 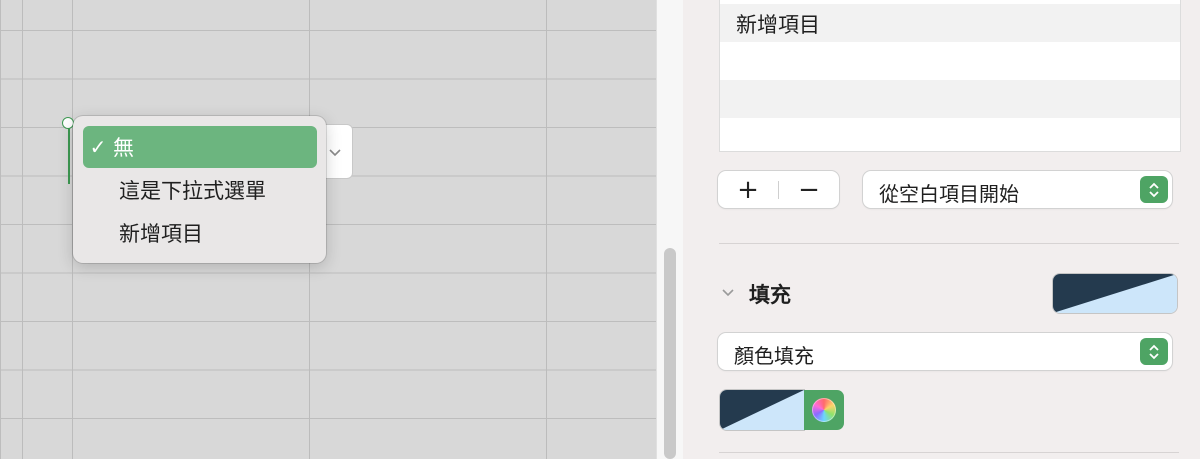 What do you see at coordinates (945, 351) in the screenshot?
I see `fill-type-select: 顏色填充` at bounding box center [945, 351].